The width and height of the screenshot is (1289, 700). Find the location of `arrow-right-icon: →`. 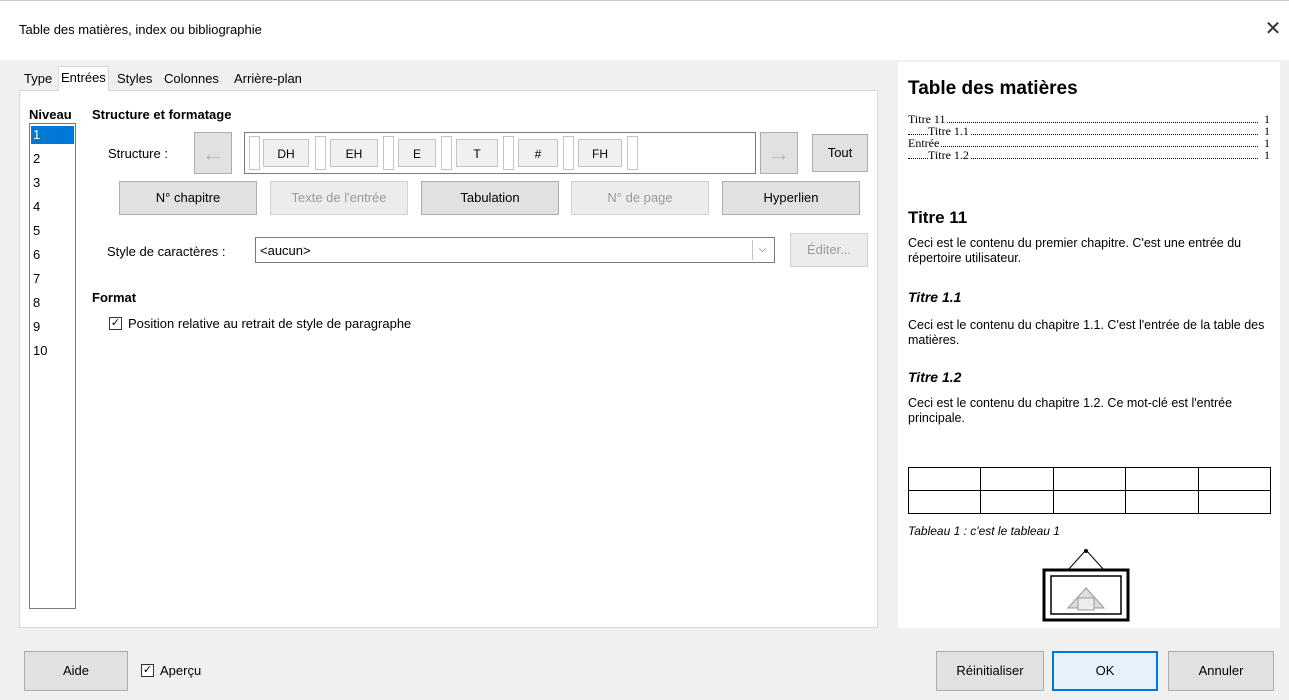

arrow-right-icon: → is located at coordinates (779, 153).